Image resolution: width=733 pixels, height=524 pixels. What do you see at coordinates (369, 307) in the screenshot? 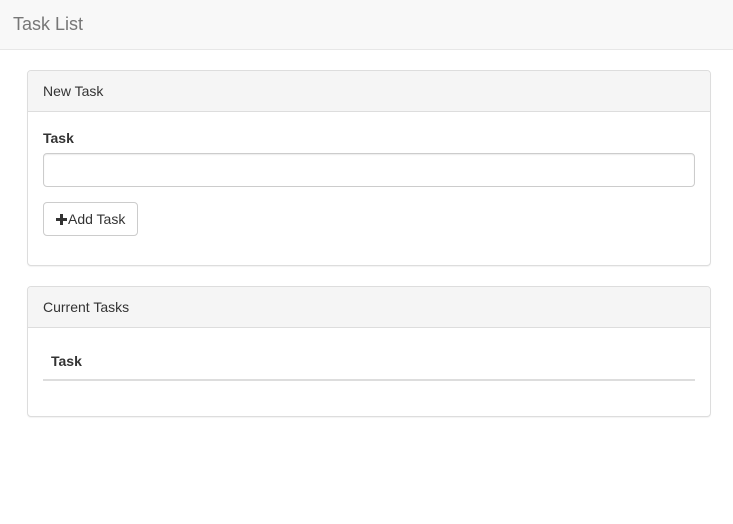
I see `current-tasks-panel-heading: Current Tasks` at bounding box center [369, 307].